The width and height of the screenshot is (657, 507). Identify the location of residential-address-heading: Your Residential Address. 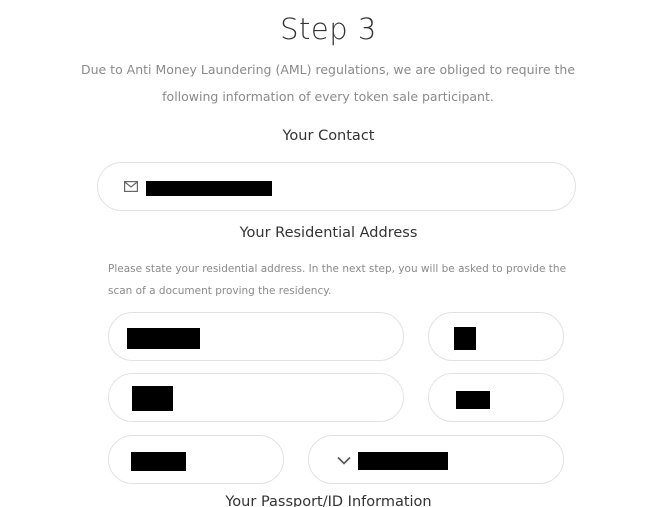
(328, 233).